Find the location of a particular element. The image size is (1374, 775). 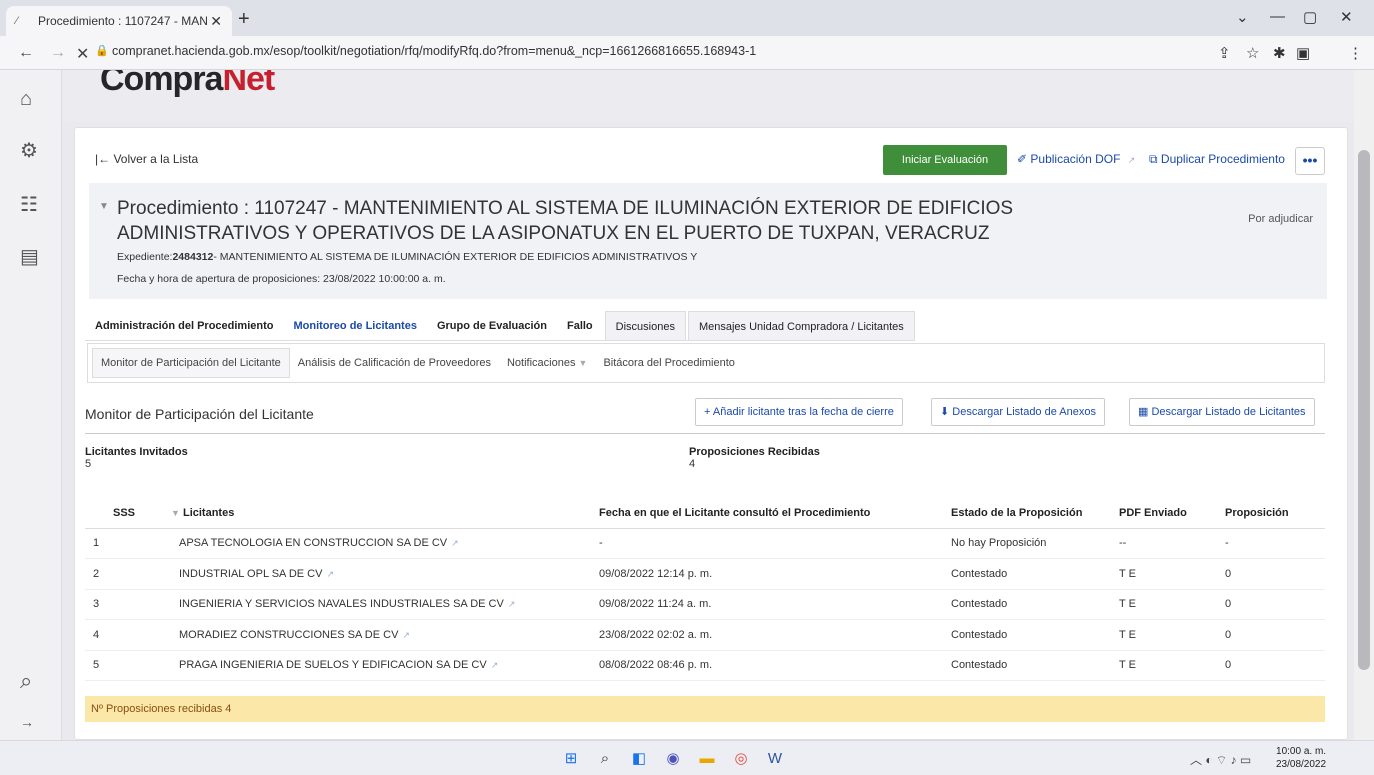

windows-start-icon: ⊞ is located at coordinates (571, 759).